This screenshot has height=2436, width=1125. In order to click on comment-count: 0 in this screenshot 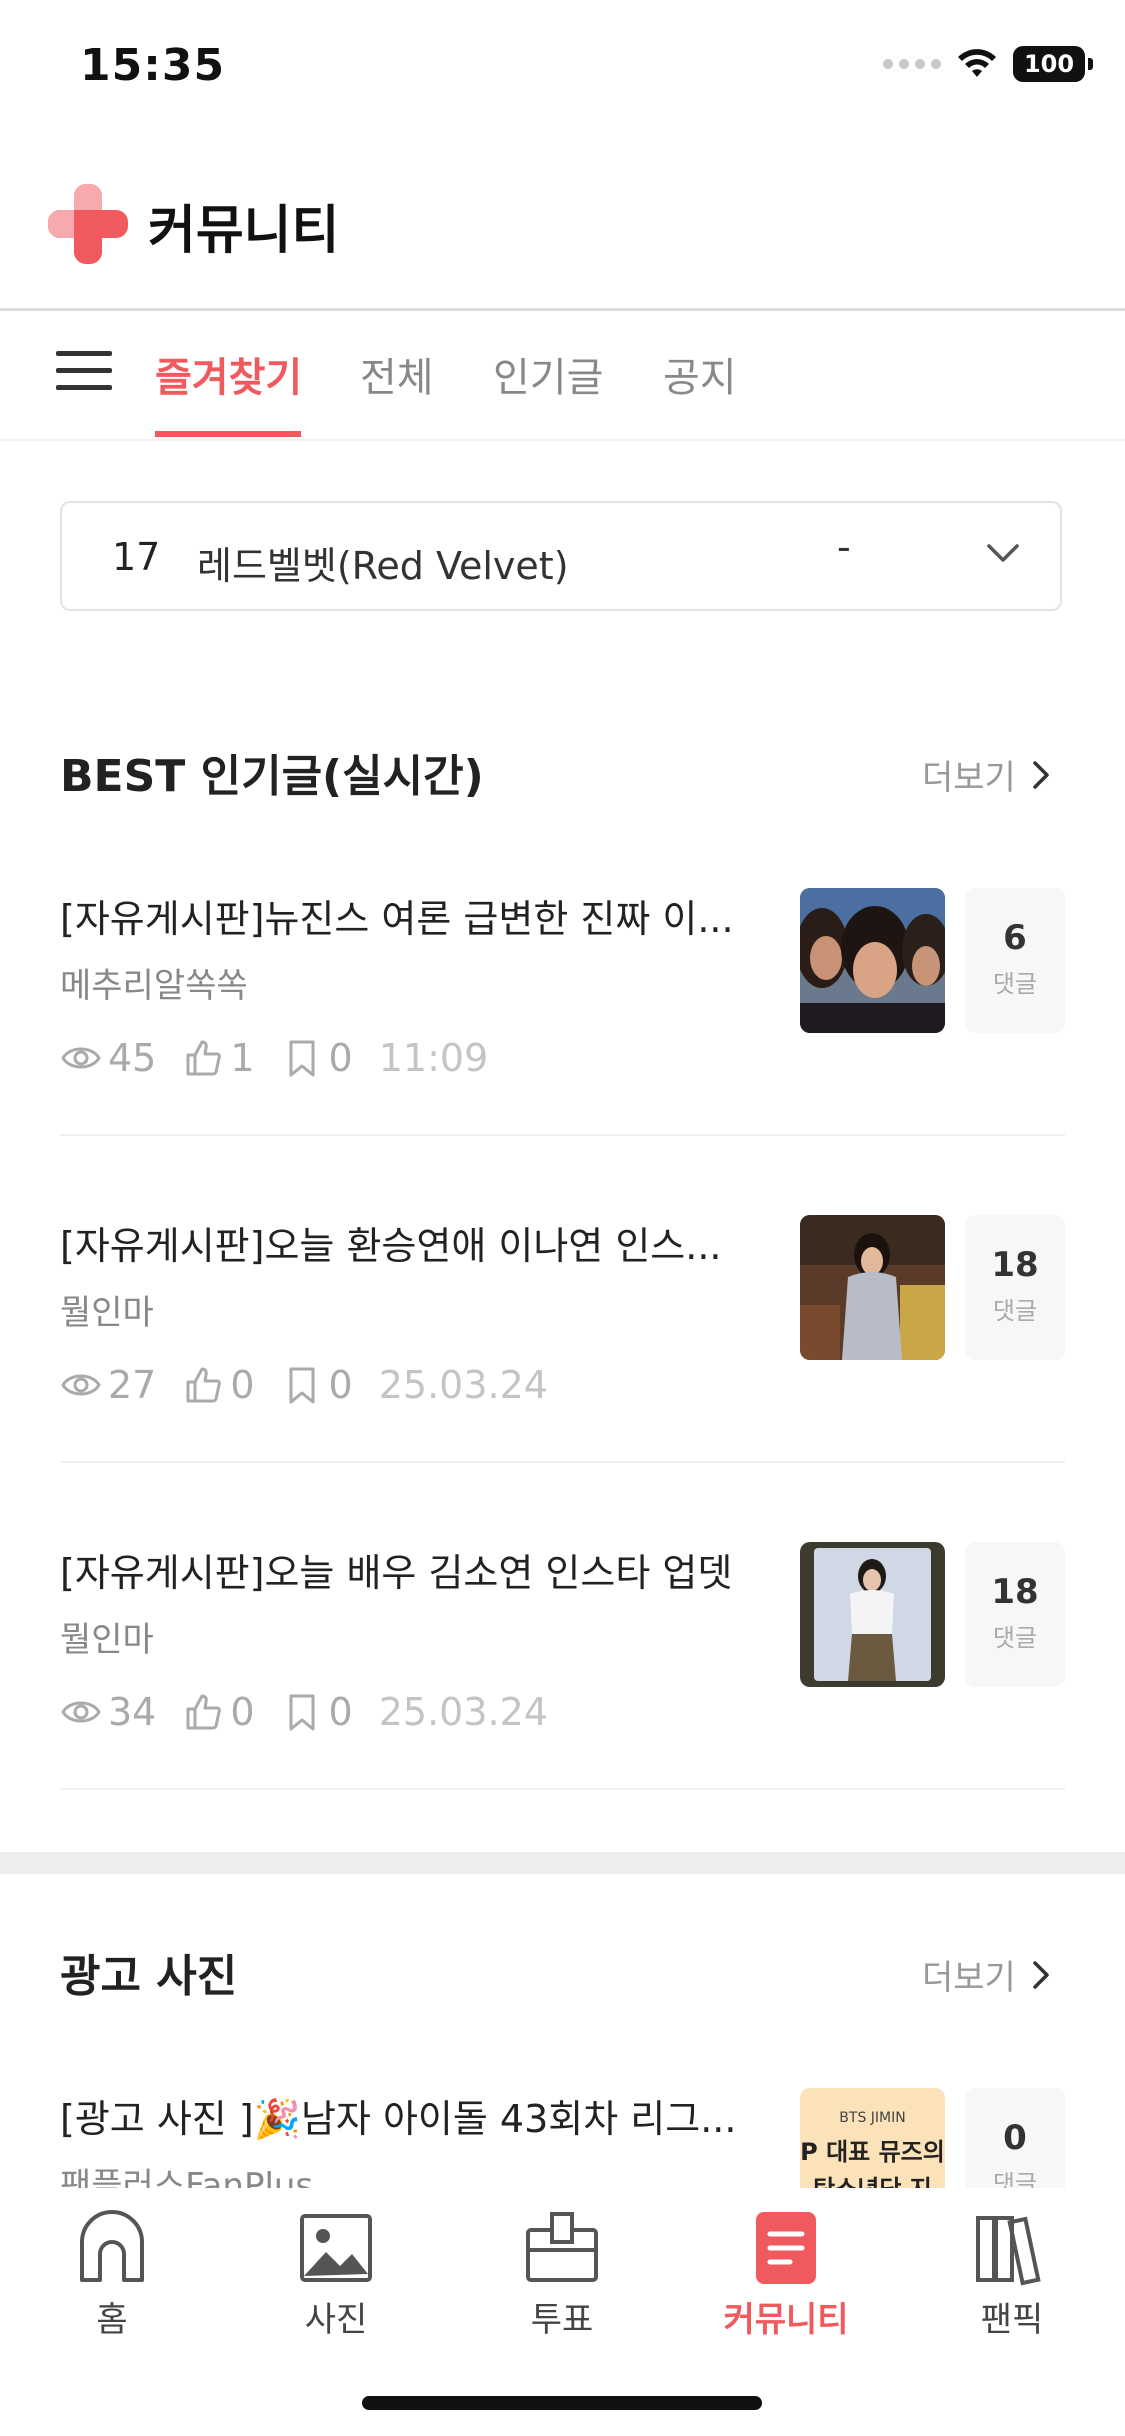, I will do `click(1015, 2138)`.